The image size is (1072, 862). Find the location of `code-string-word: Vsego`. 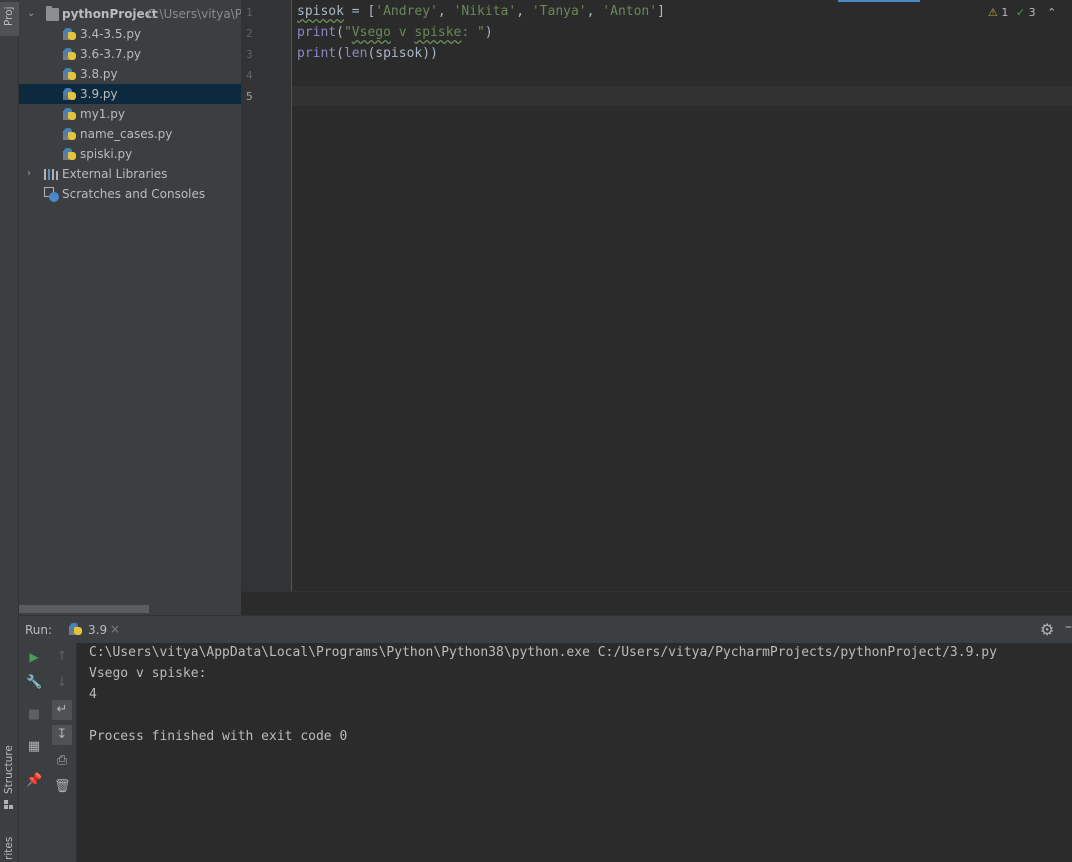

code-string-word: Vsego is located at coordinates (371, 32).